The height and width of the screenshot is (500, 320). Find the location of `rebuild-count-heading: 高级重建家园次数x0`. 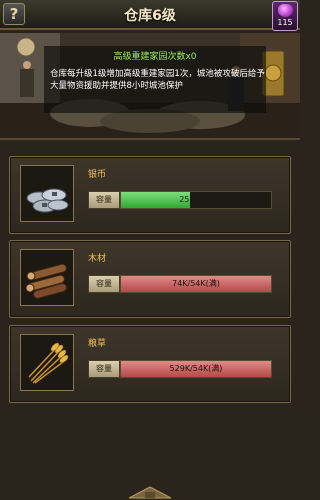

rebuild-count-heading: 高级重建家园次数x0 is located at coordinates (155, 57).